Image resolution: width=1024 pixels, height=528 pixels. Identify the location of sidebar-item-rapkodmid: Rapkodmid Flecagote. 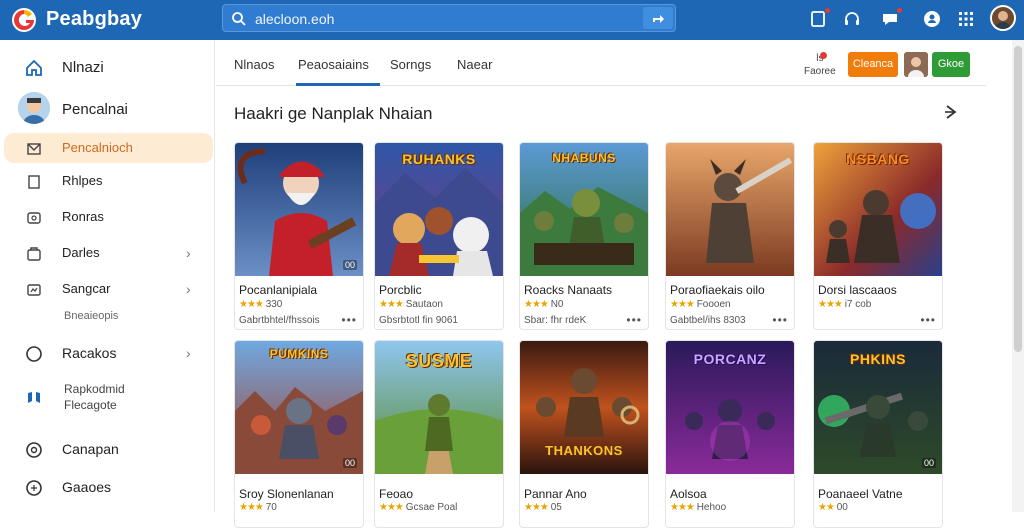
(107, 398).